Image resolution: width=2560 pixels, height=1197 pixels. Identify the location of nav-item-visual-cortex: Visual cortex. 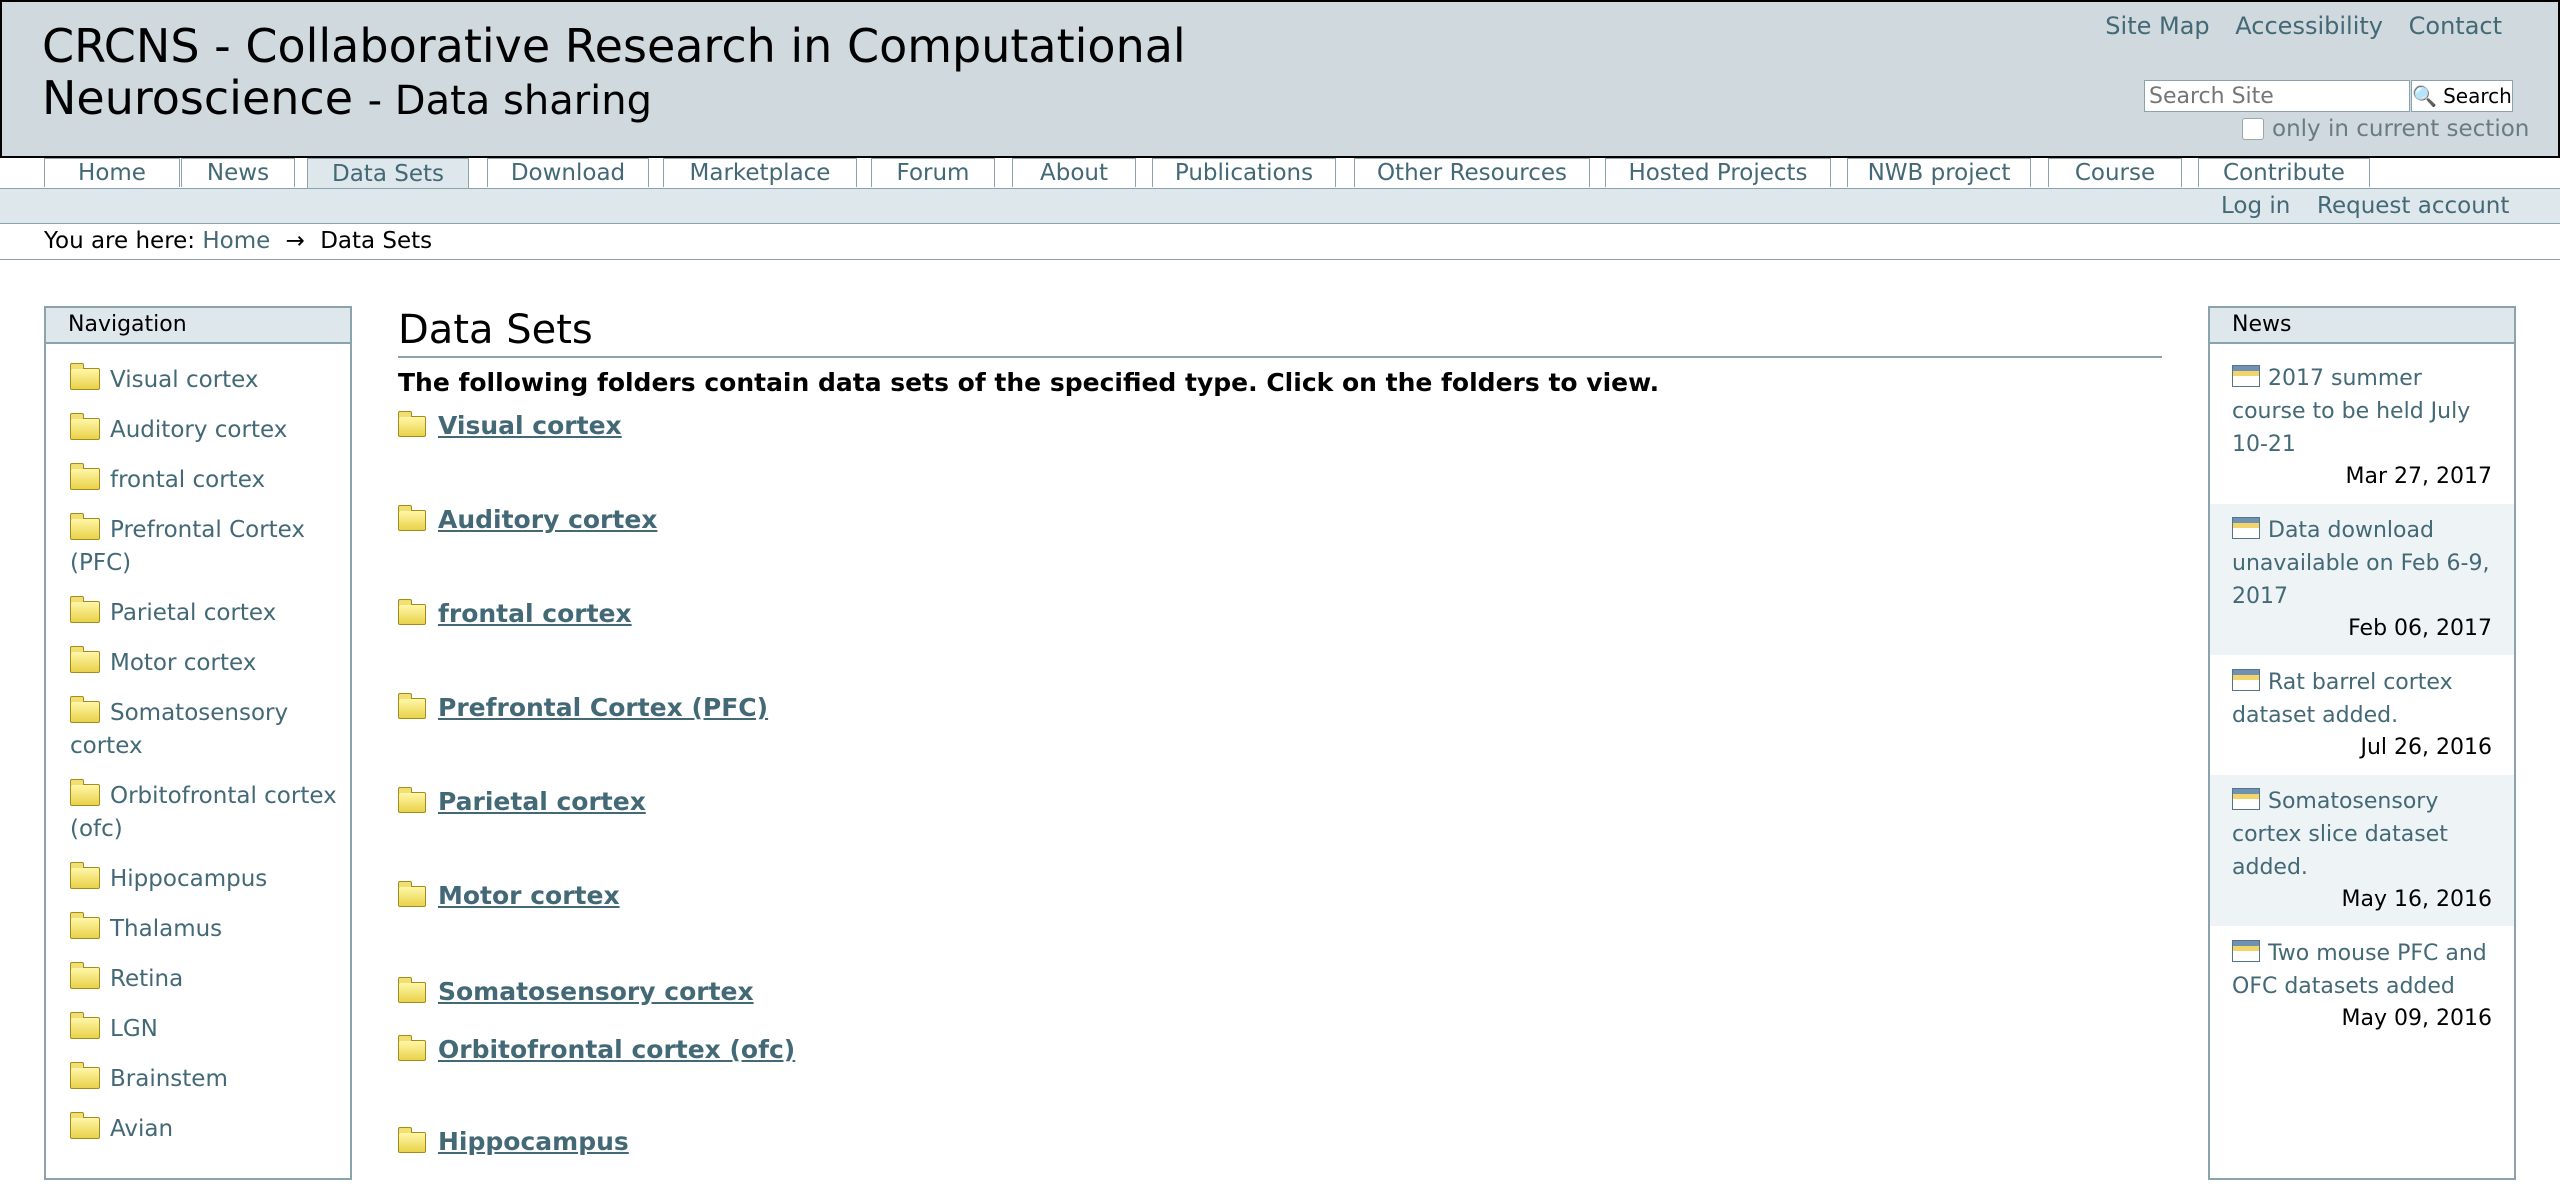
(204, 380).